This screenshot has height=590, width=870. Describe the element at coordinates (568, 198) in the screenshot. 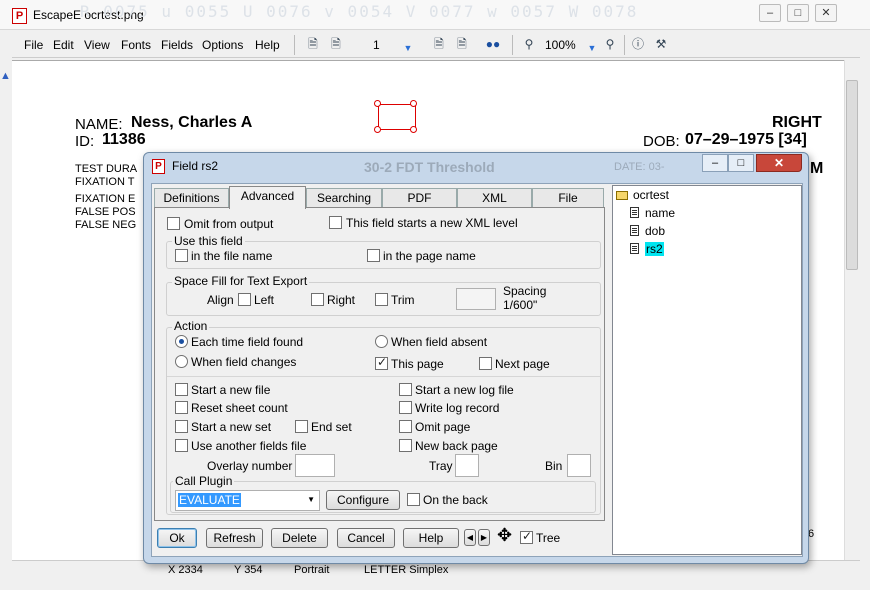

I see `tab-file: File` at that location.